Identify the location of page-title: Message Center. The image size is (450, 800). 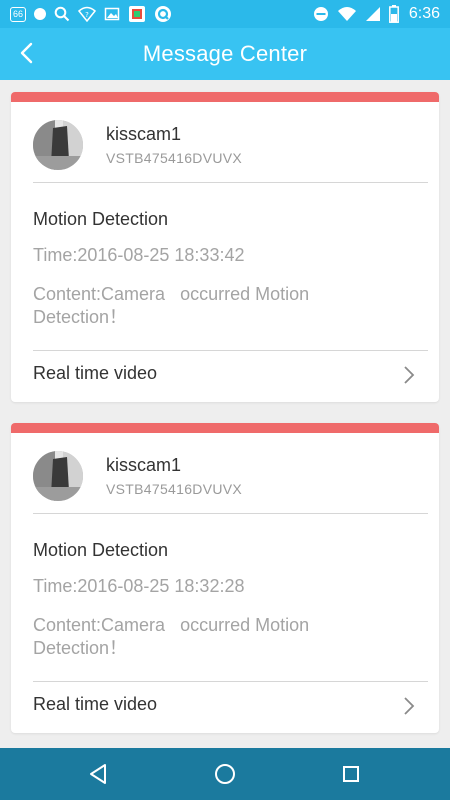
(225, 53).